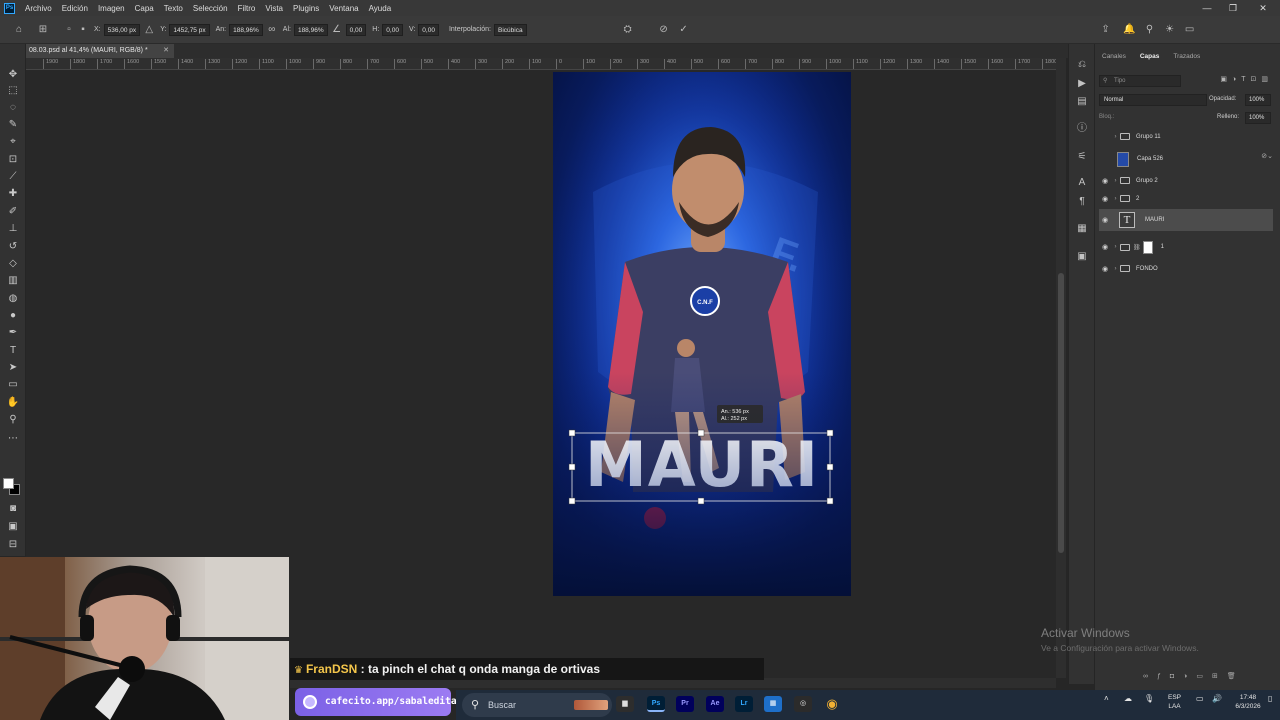  What do you see at coordinates (1106, 30) in the screenshot?
I see `share-icon: ⇪` at bounding box center [1106, 30].